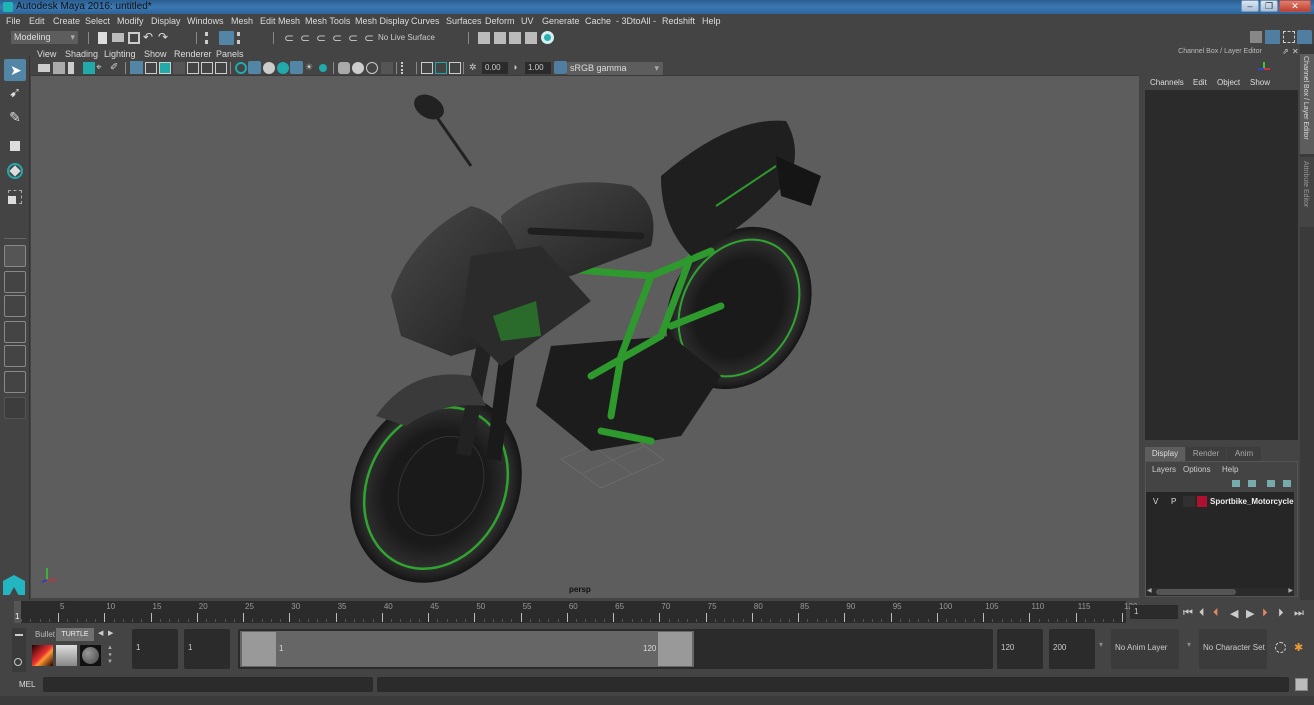 This screenshot has width=1314, height=705. Describe the element at coordinates (560, 67) in the screenshot. I see `color-management-icon` at that location.